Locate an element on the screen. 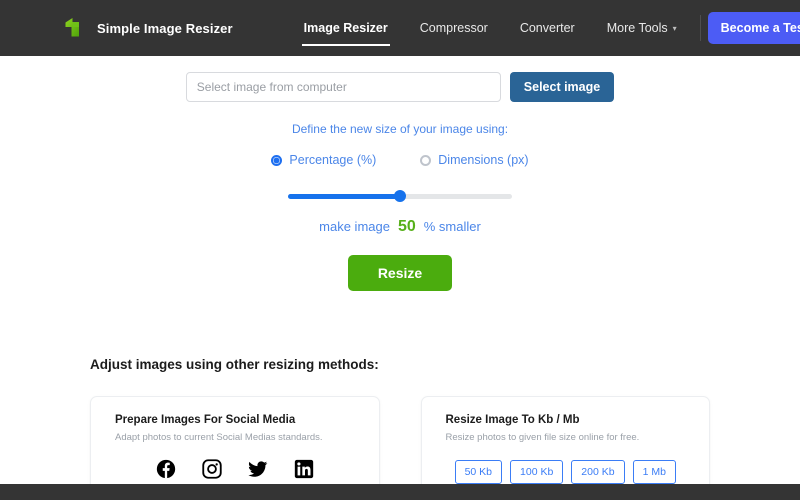  green-resize-arrow-logo-icon is located at coordinates (75, 28).